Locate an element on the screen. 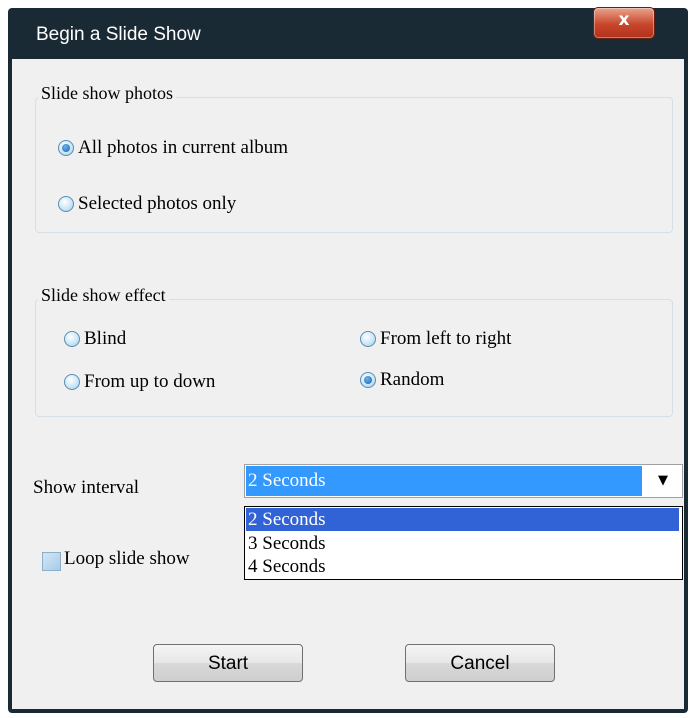 This screenshot has height=718, width=695. interval-option: 3 Seconds is located at coordinates (462, 543).